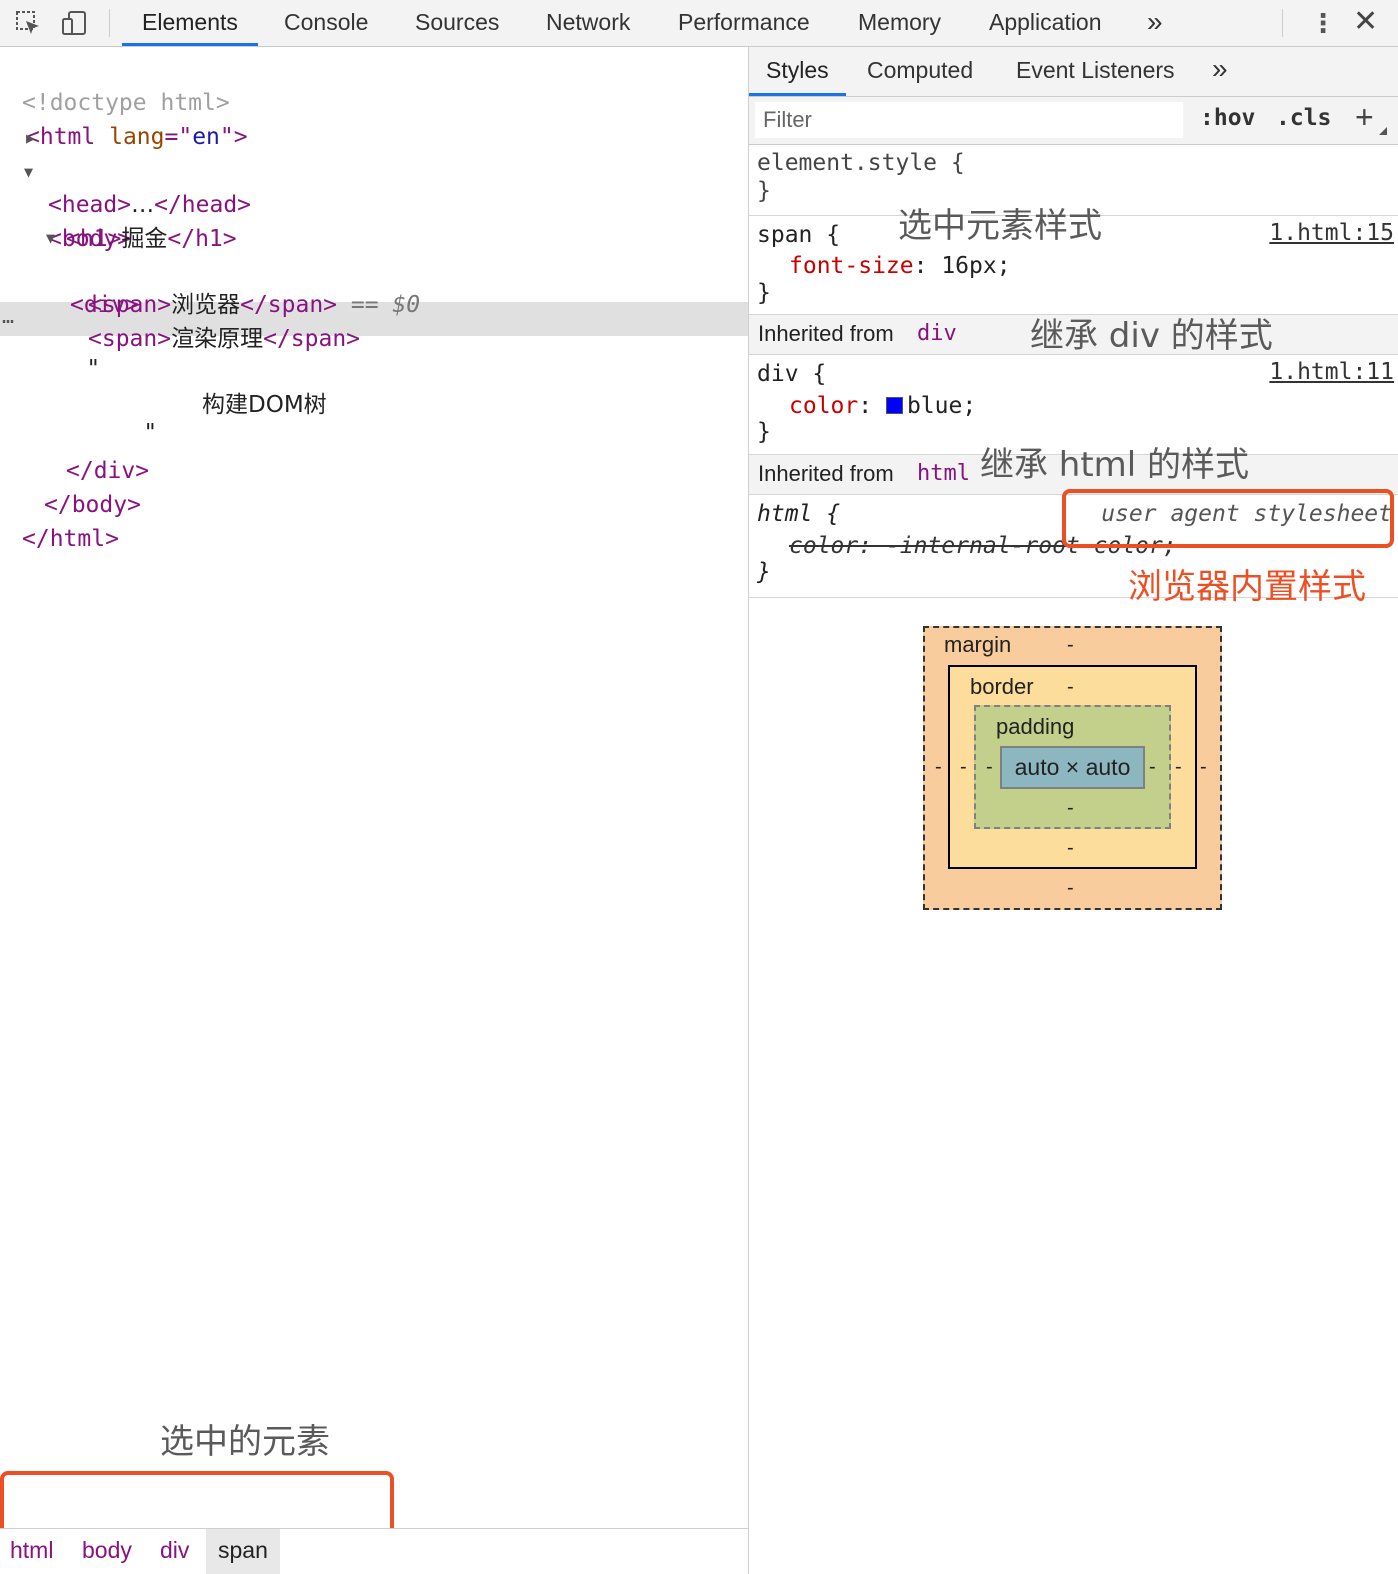 This screenshot has height=1574, width=1398. What do you see at coordinates (245, 1442) in the screenshot?
I see `annotation-selected-element: 选中的元素` at bounding box center [245, 1442].